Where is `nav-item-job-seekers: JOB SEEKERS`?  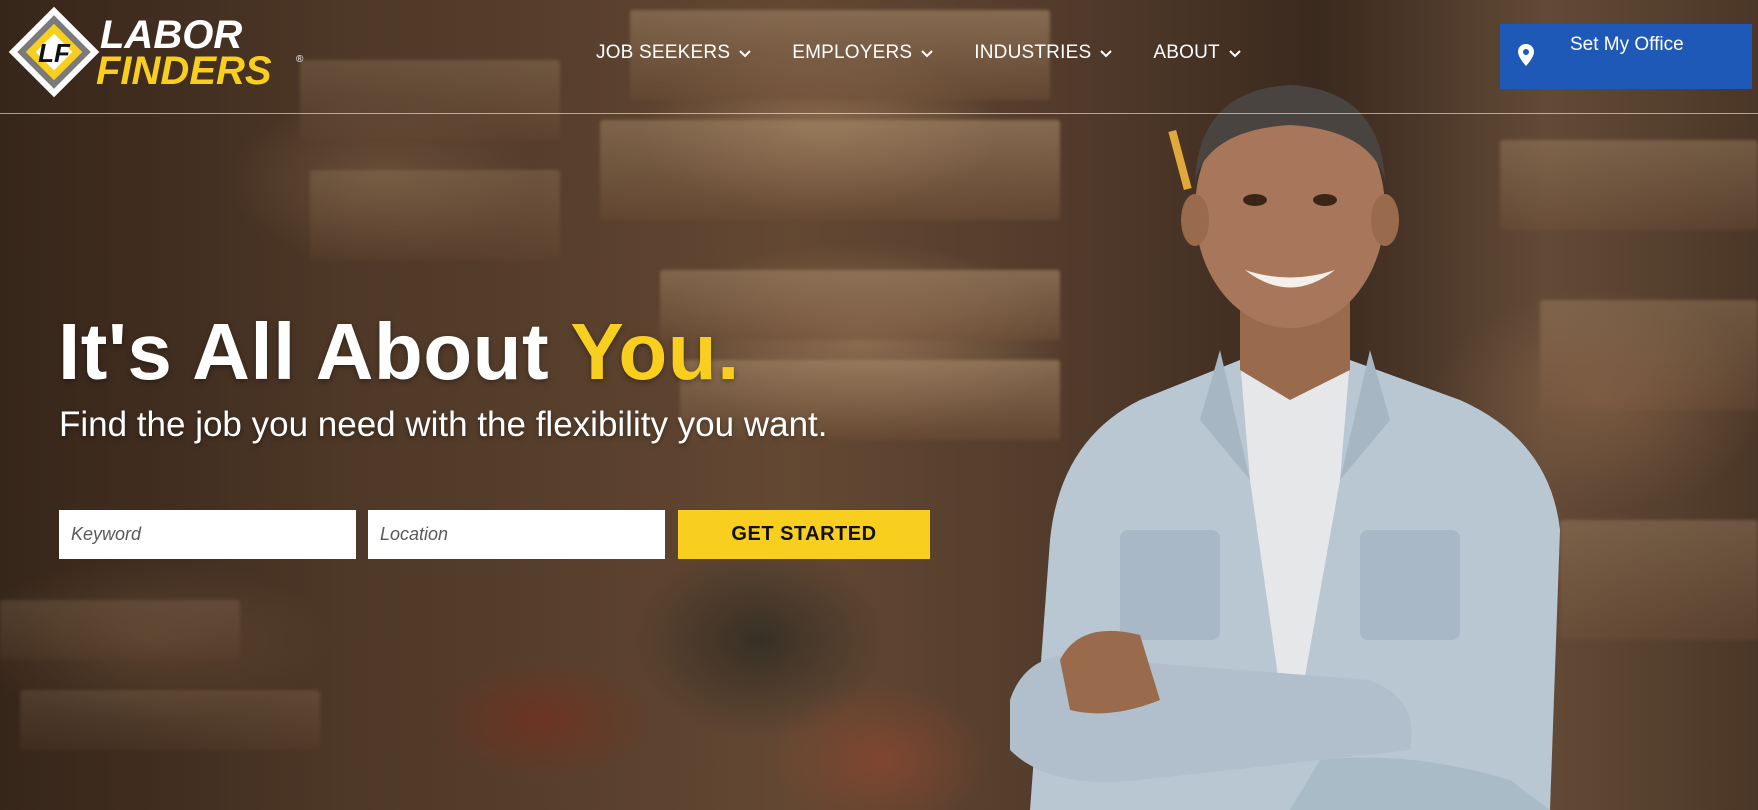 nav-item-job-seekers: JOB SEEKERS is located at coordinates (674, 53).